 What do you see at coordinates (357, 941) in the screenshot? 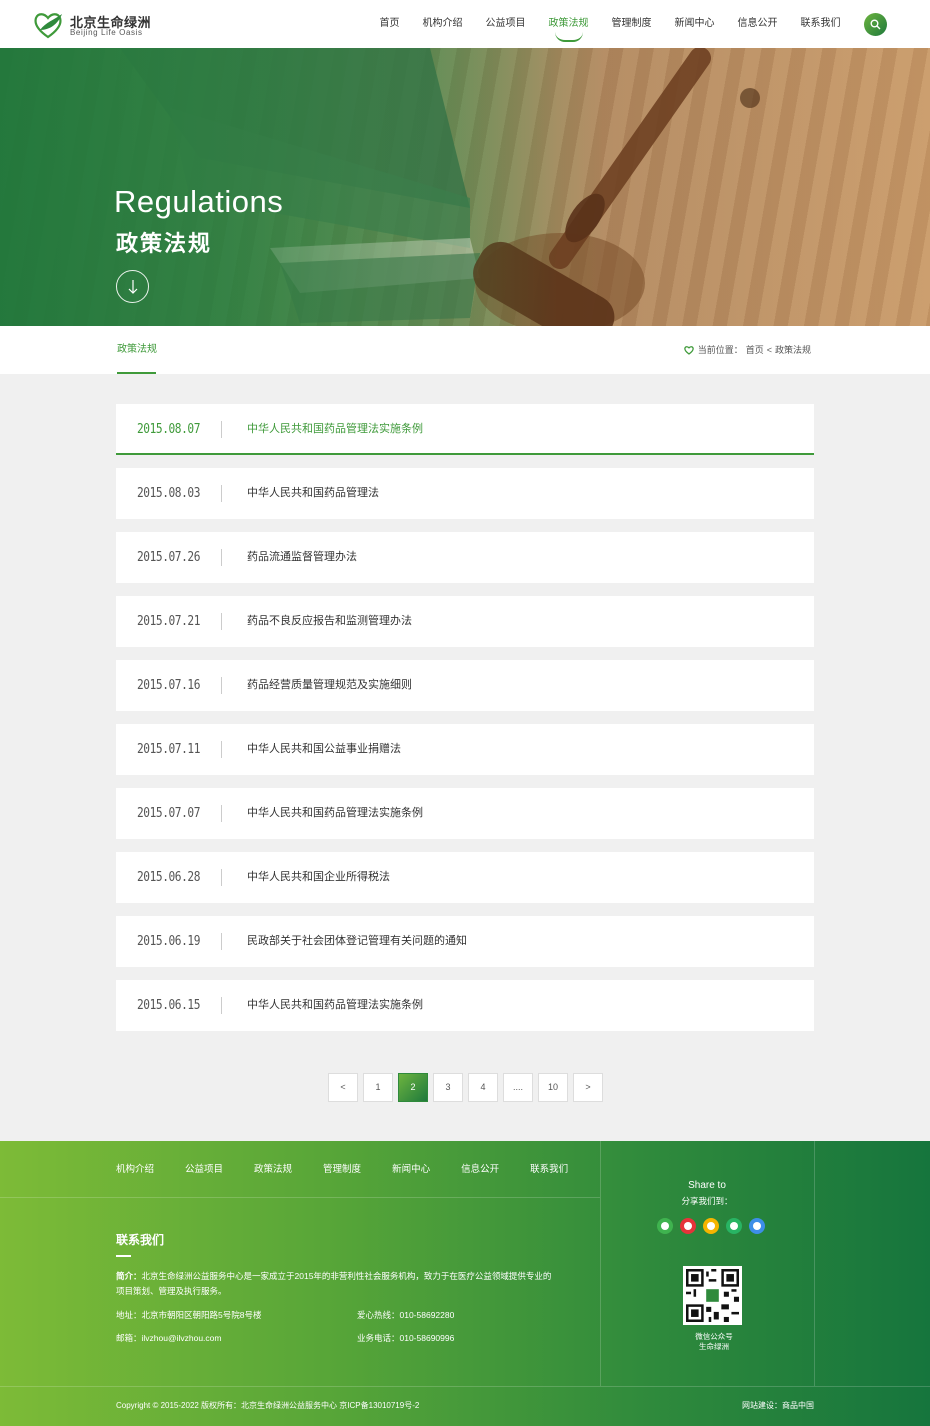
I see `article-title: 民政部关于社会团体登记管理有关问题的通知` at bounding box center [357, 941].